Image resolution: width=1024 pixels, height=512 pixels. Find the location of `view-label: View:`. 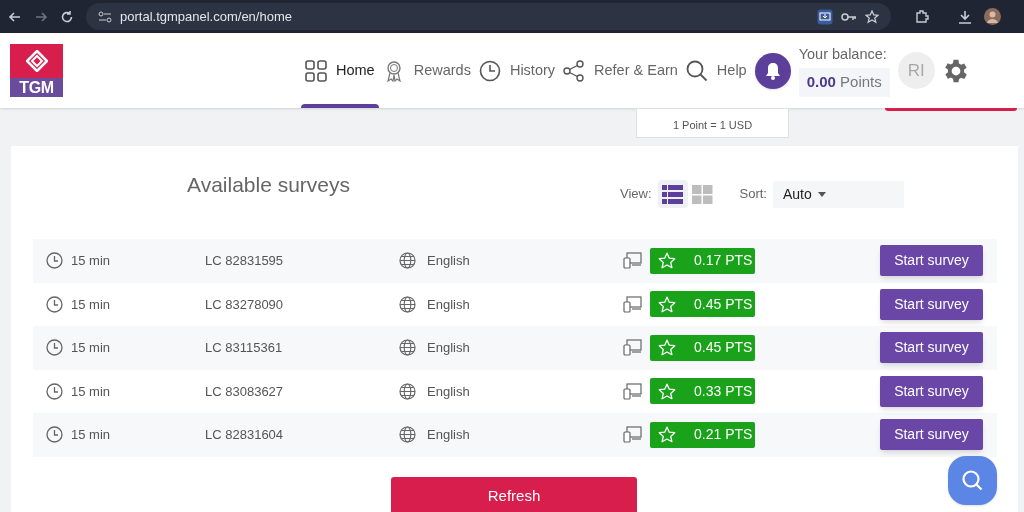

view-label: View: is located at coordinates (635, 194).